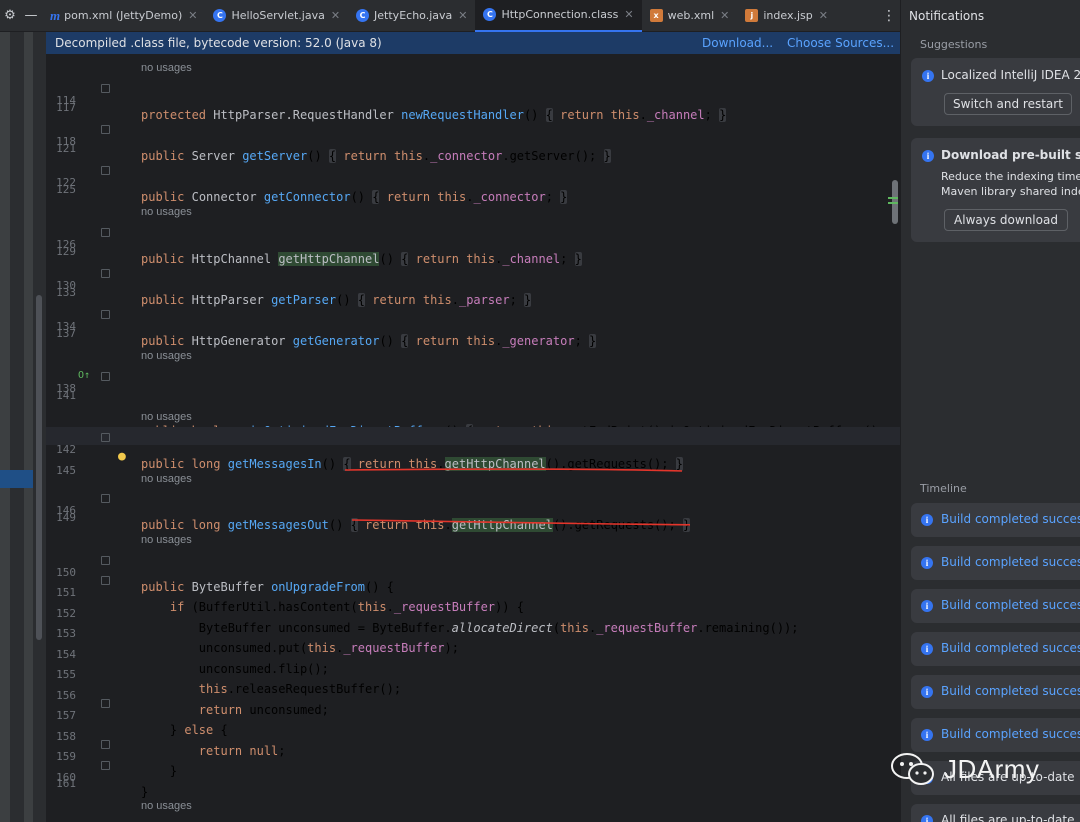  I want to click on code-line: 154 unconsumed.flip();, so click(473, 655).